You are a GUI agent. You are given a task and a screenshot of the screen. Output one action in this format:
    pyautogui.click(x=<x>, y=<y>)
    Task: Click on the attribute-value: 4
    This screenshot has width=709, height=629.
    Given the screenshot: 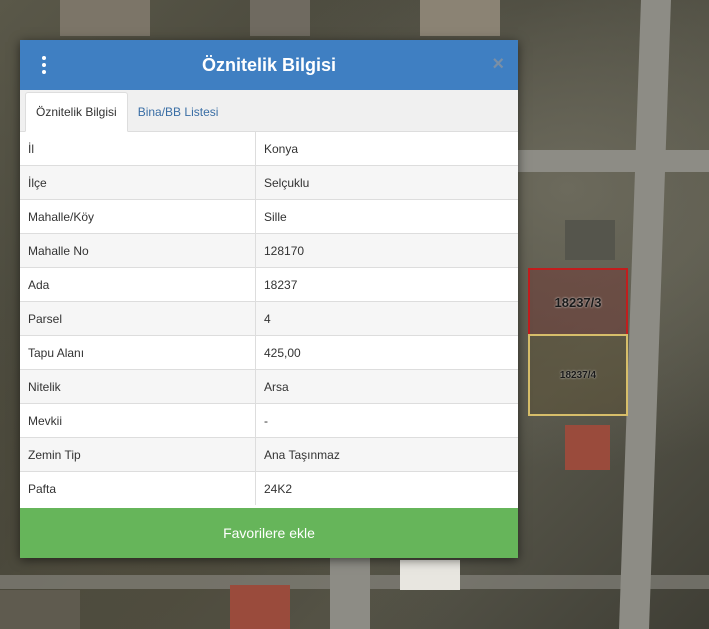 What is the action you would take?
    pyautogui.click(x=386, y=318)
    